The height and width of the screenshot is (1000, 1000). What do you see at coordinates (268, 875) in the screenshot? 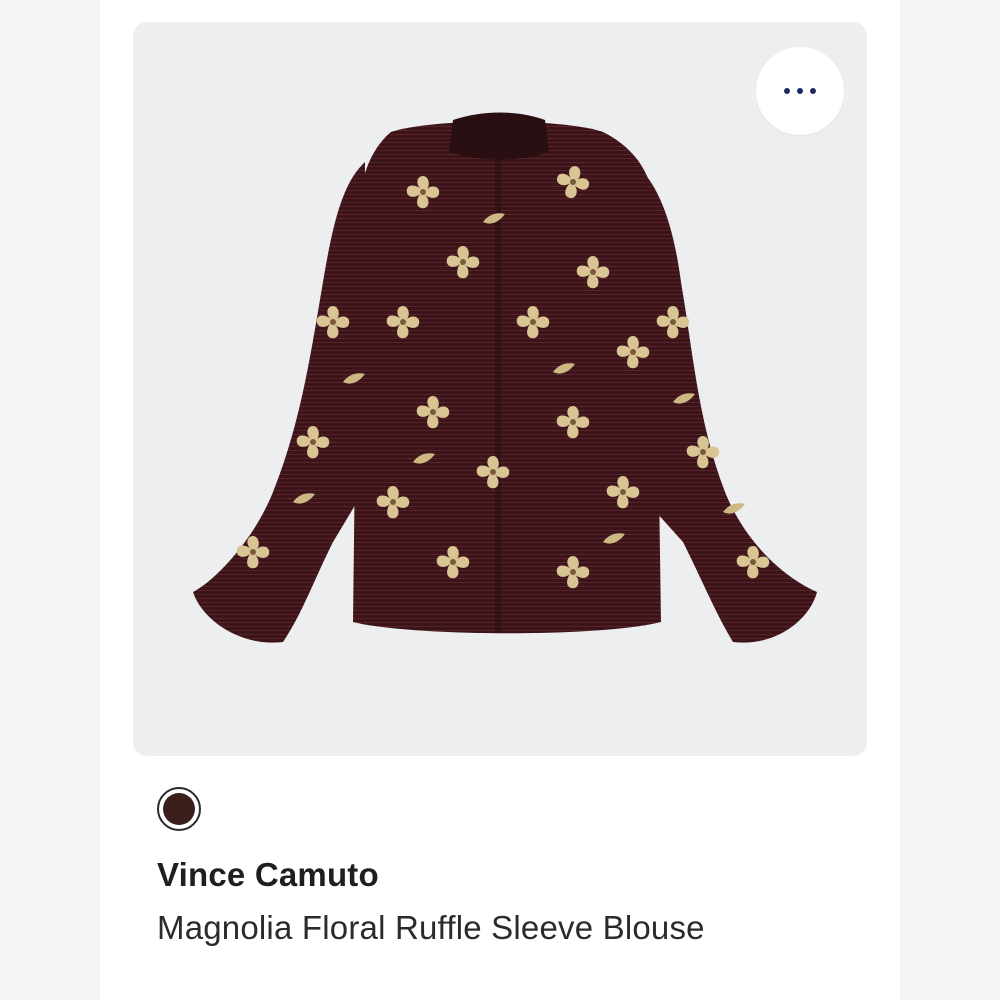
I see `brand-name: Vince Camuto` at bounding box center [268, 875].